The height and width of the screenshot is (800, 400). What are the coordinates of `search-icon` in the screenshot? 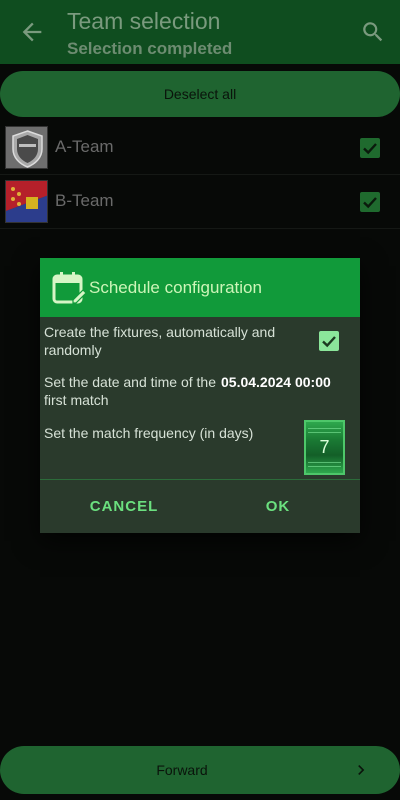 It's located at (373, 32).